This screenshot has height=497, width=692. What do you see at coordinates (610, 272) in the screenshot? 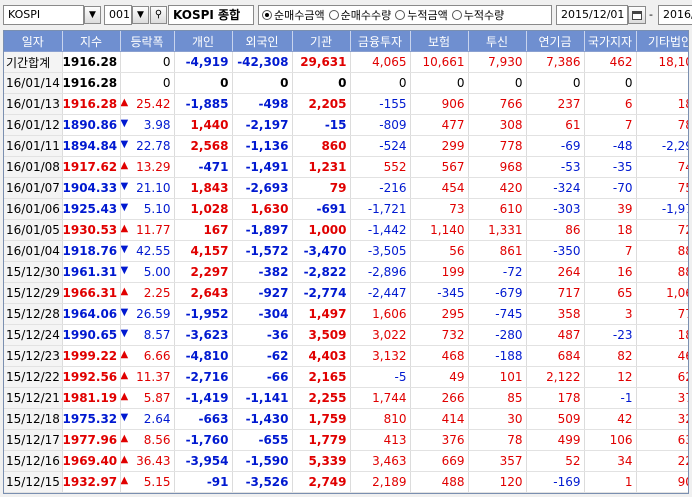
I see `value-cell: 16` at bounding box center [610, 272].